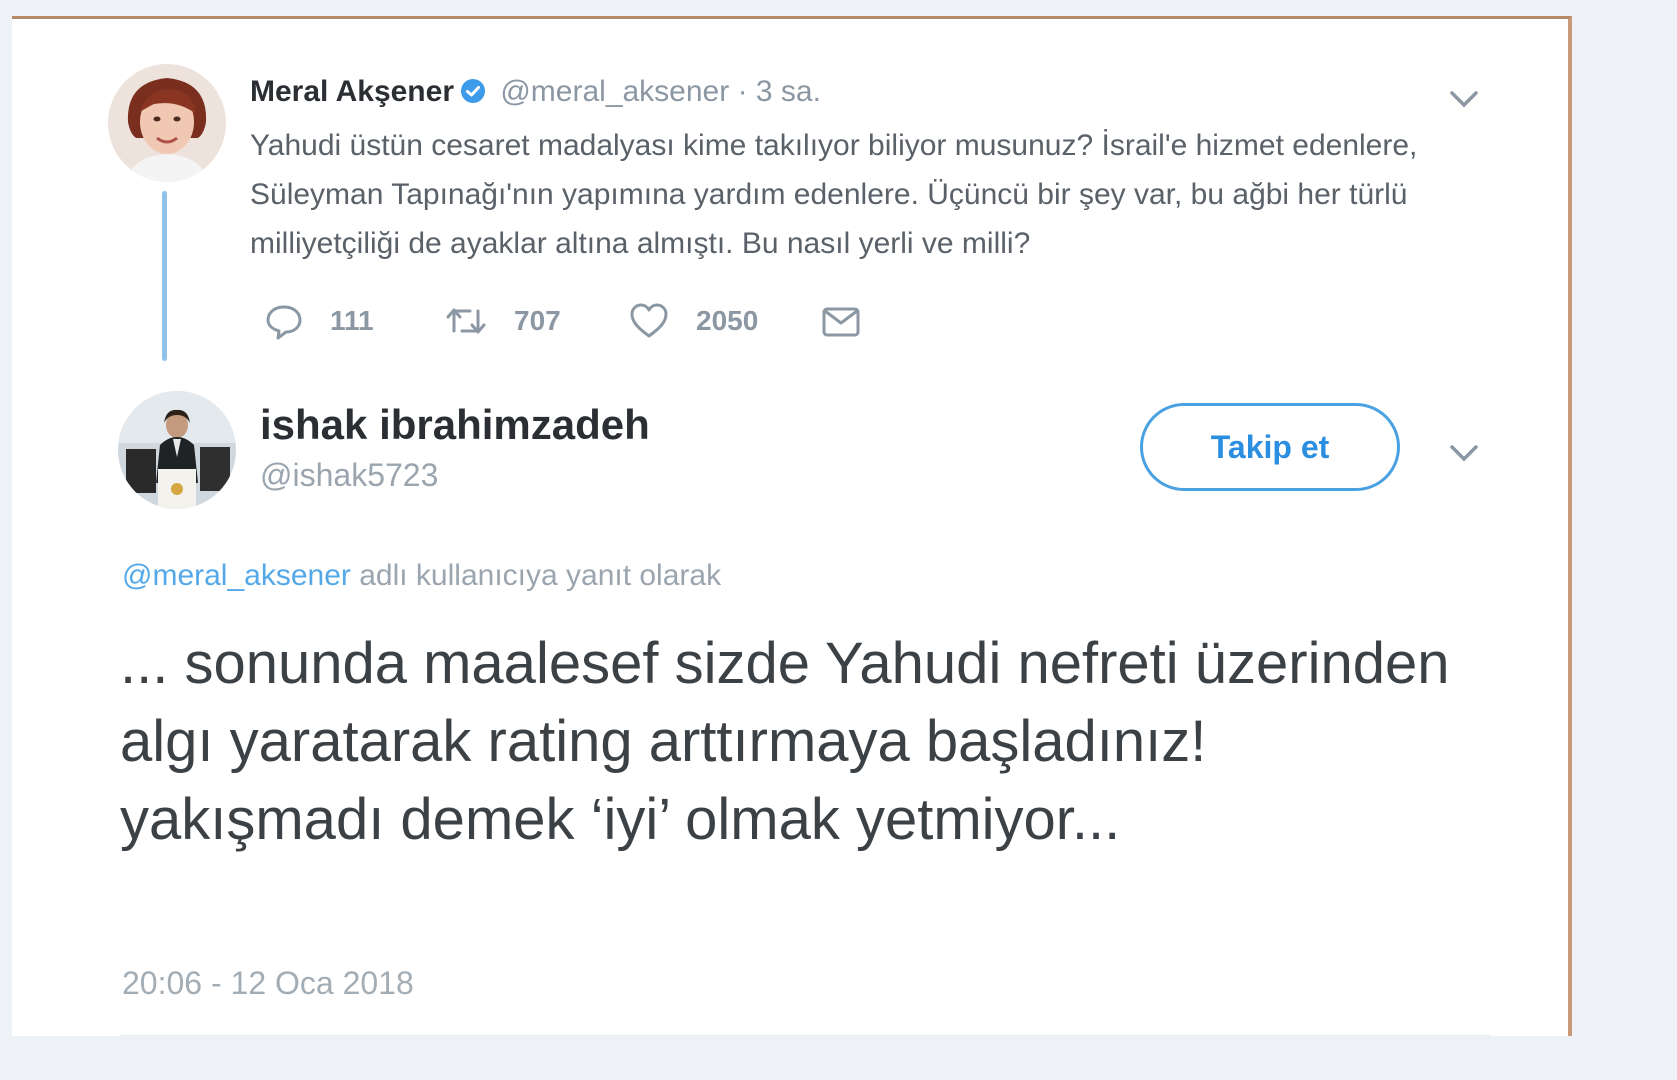  What do you see at coordinates (614, 91) in the screenshot?
I see `parent-author-handle: @meral_aksener` at bounding box center [614, 91].